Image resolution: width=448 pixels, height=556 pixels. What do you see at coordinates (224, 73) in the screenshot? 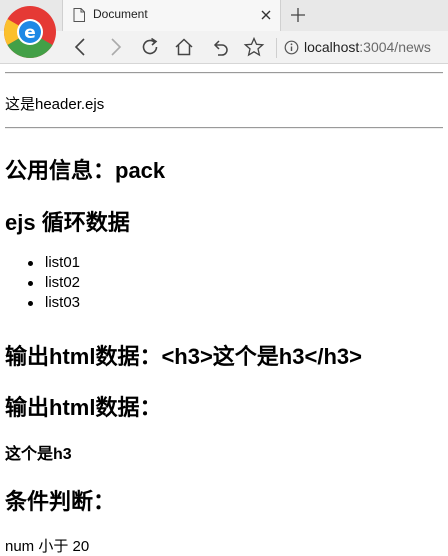
I see `divider-top` at bounding box center [224, 73].